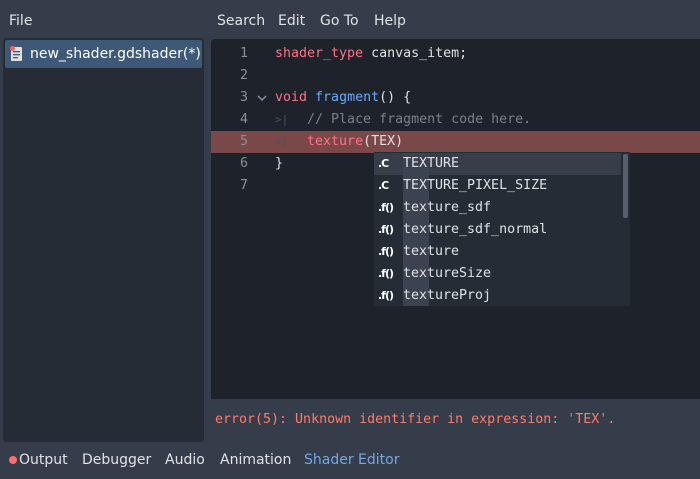  Describe the element at coordinates (455, 142) in the screenshot. I see `code-line: 5 >| texture(TEX)` at that location.